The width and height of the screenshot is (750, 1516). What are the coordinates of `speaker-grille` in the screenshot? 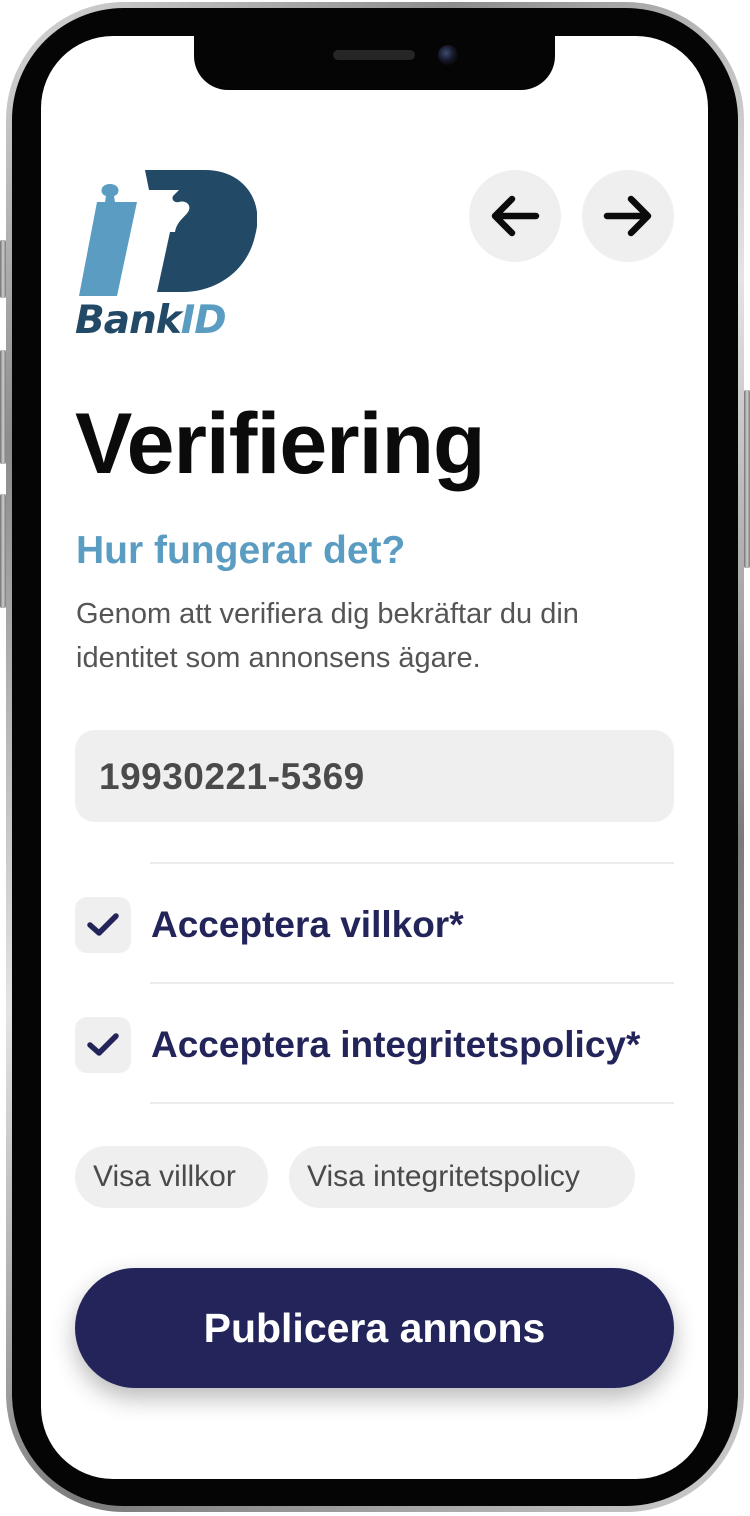 It's located at (374, 55).